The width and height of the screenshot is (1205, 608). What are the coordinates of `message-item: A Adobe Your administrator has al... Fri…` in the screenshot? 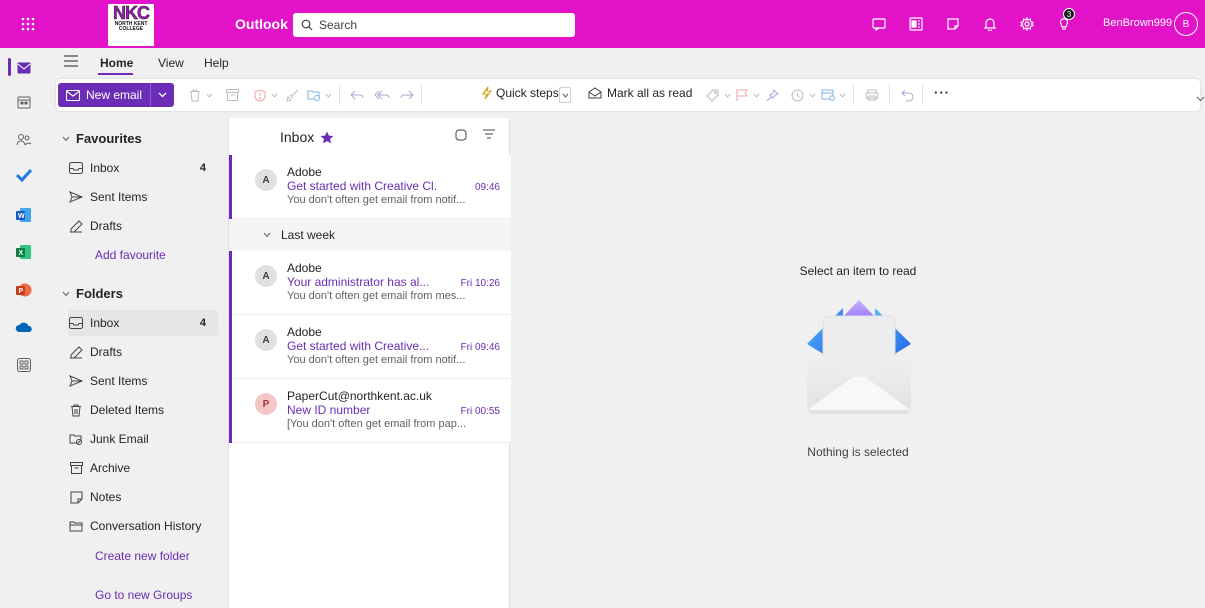 It's located at (370, 283).